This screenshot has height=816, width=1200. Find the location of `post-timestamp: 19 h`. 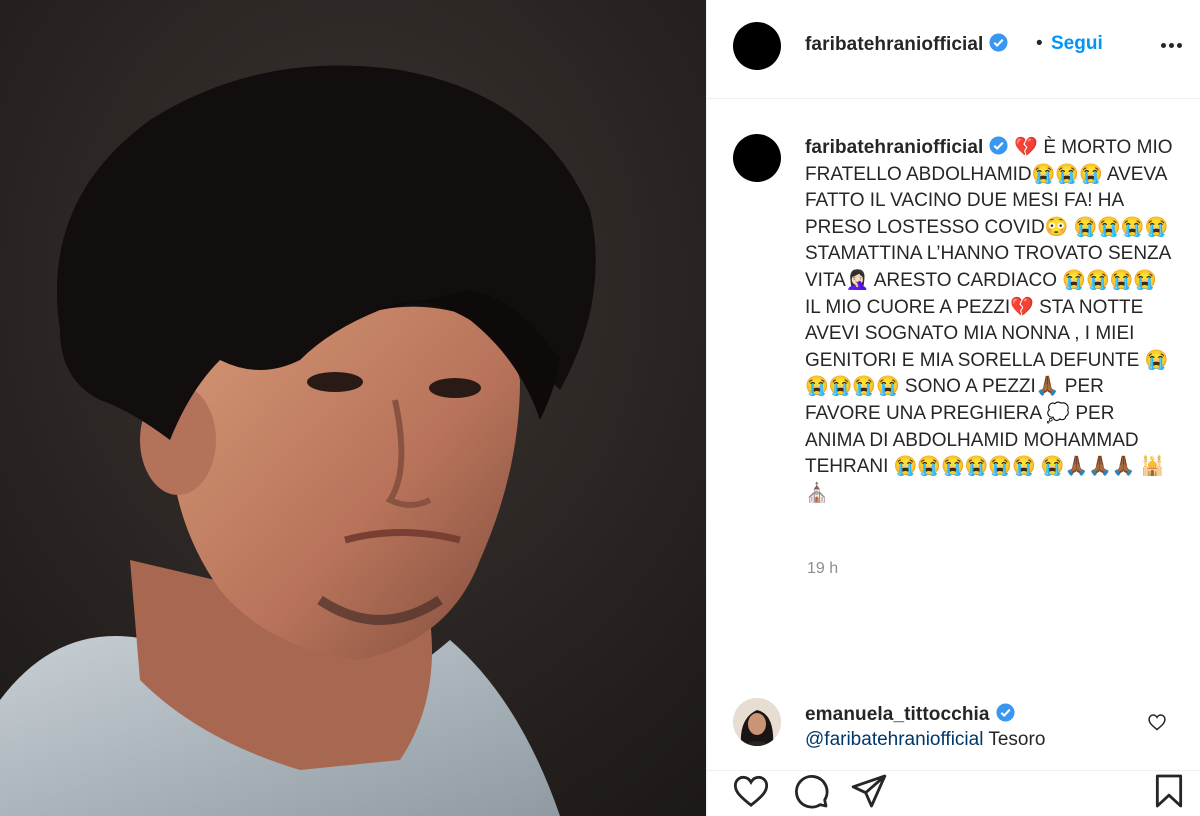

post-timestamp: 19 h is located at coordinates (822, 569).